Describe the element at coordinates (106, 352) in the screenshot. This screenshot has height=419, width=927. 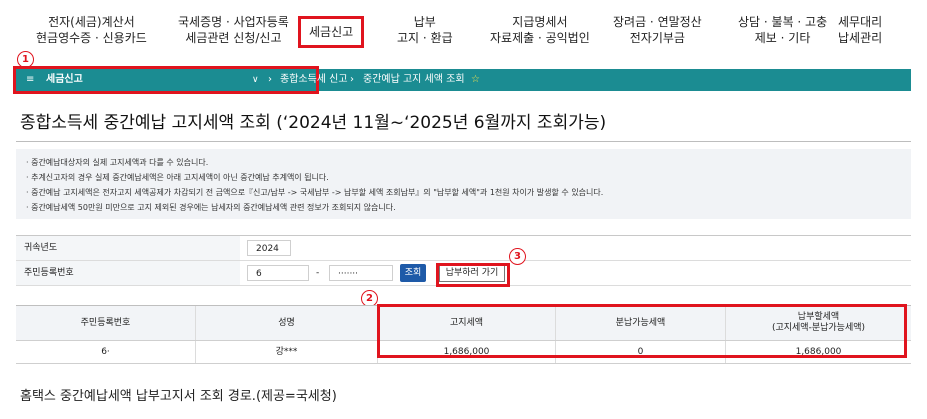
I see `cell-rrn: 6·` at that location.